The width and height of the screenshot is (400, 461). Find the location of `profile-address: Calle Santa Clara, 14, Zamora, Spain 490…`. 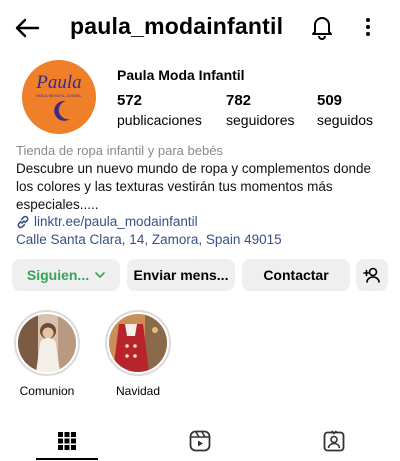

profile-address: Calle Santa Clara, 14, Zamora, Spain 490… is located at coordinates (149, 239).